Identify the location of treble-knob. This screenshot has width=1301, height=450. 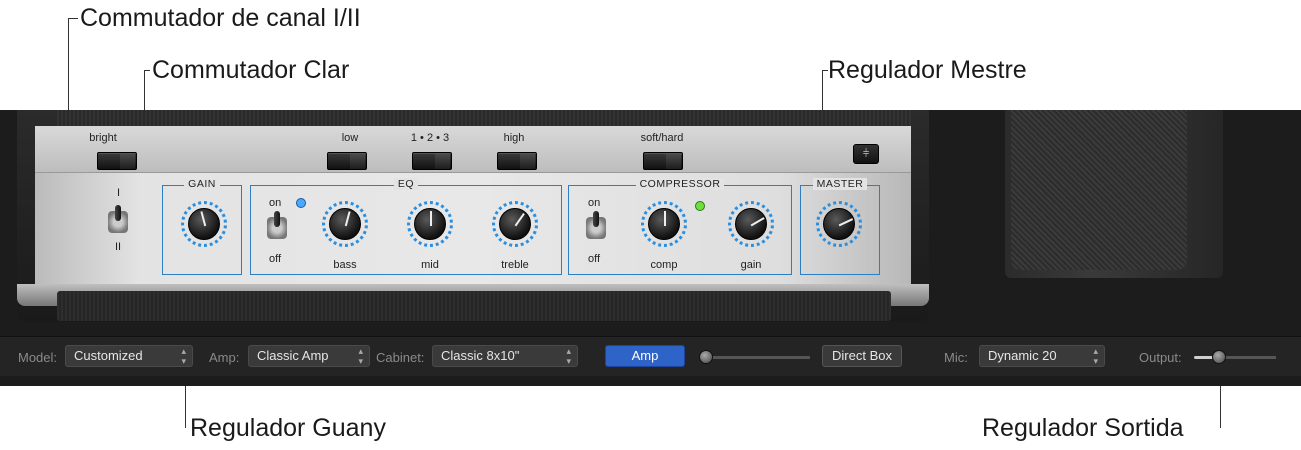
(515, 224).